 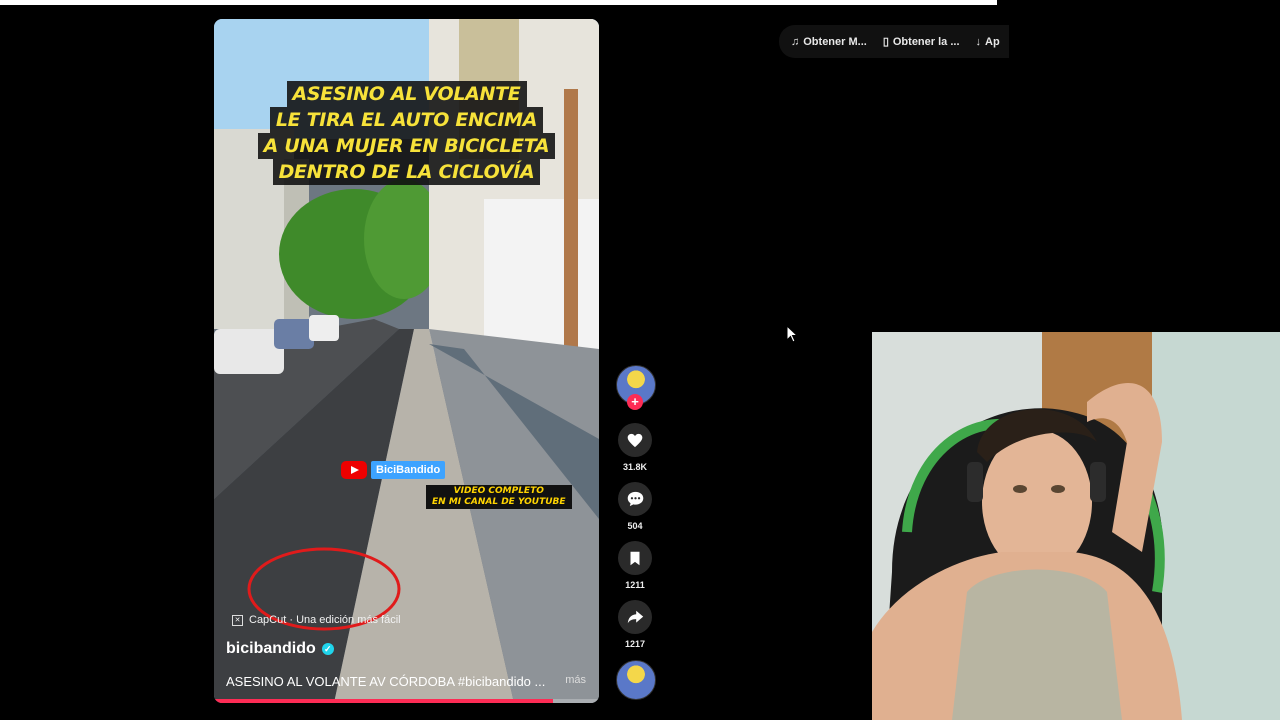 I want to click on youtube-channel-badge: BiciBandido, so click(x=393, y=470).